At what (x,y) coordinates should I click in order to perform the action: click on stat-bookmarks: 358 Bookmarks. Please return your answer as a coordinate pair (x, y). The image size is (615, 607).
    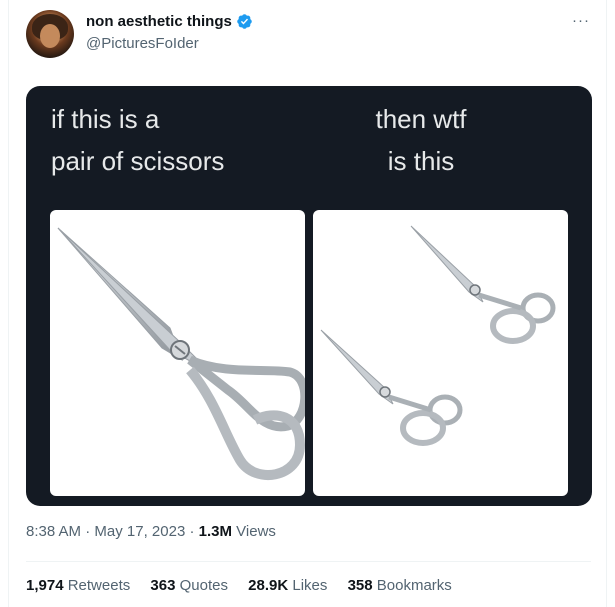
    Looking at the image, I should click on (400, 585).